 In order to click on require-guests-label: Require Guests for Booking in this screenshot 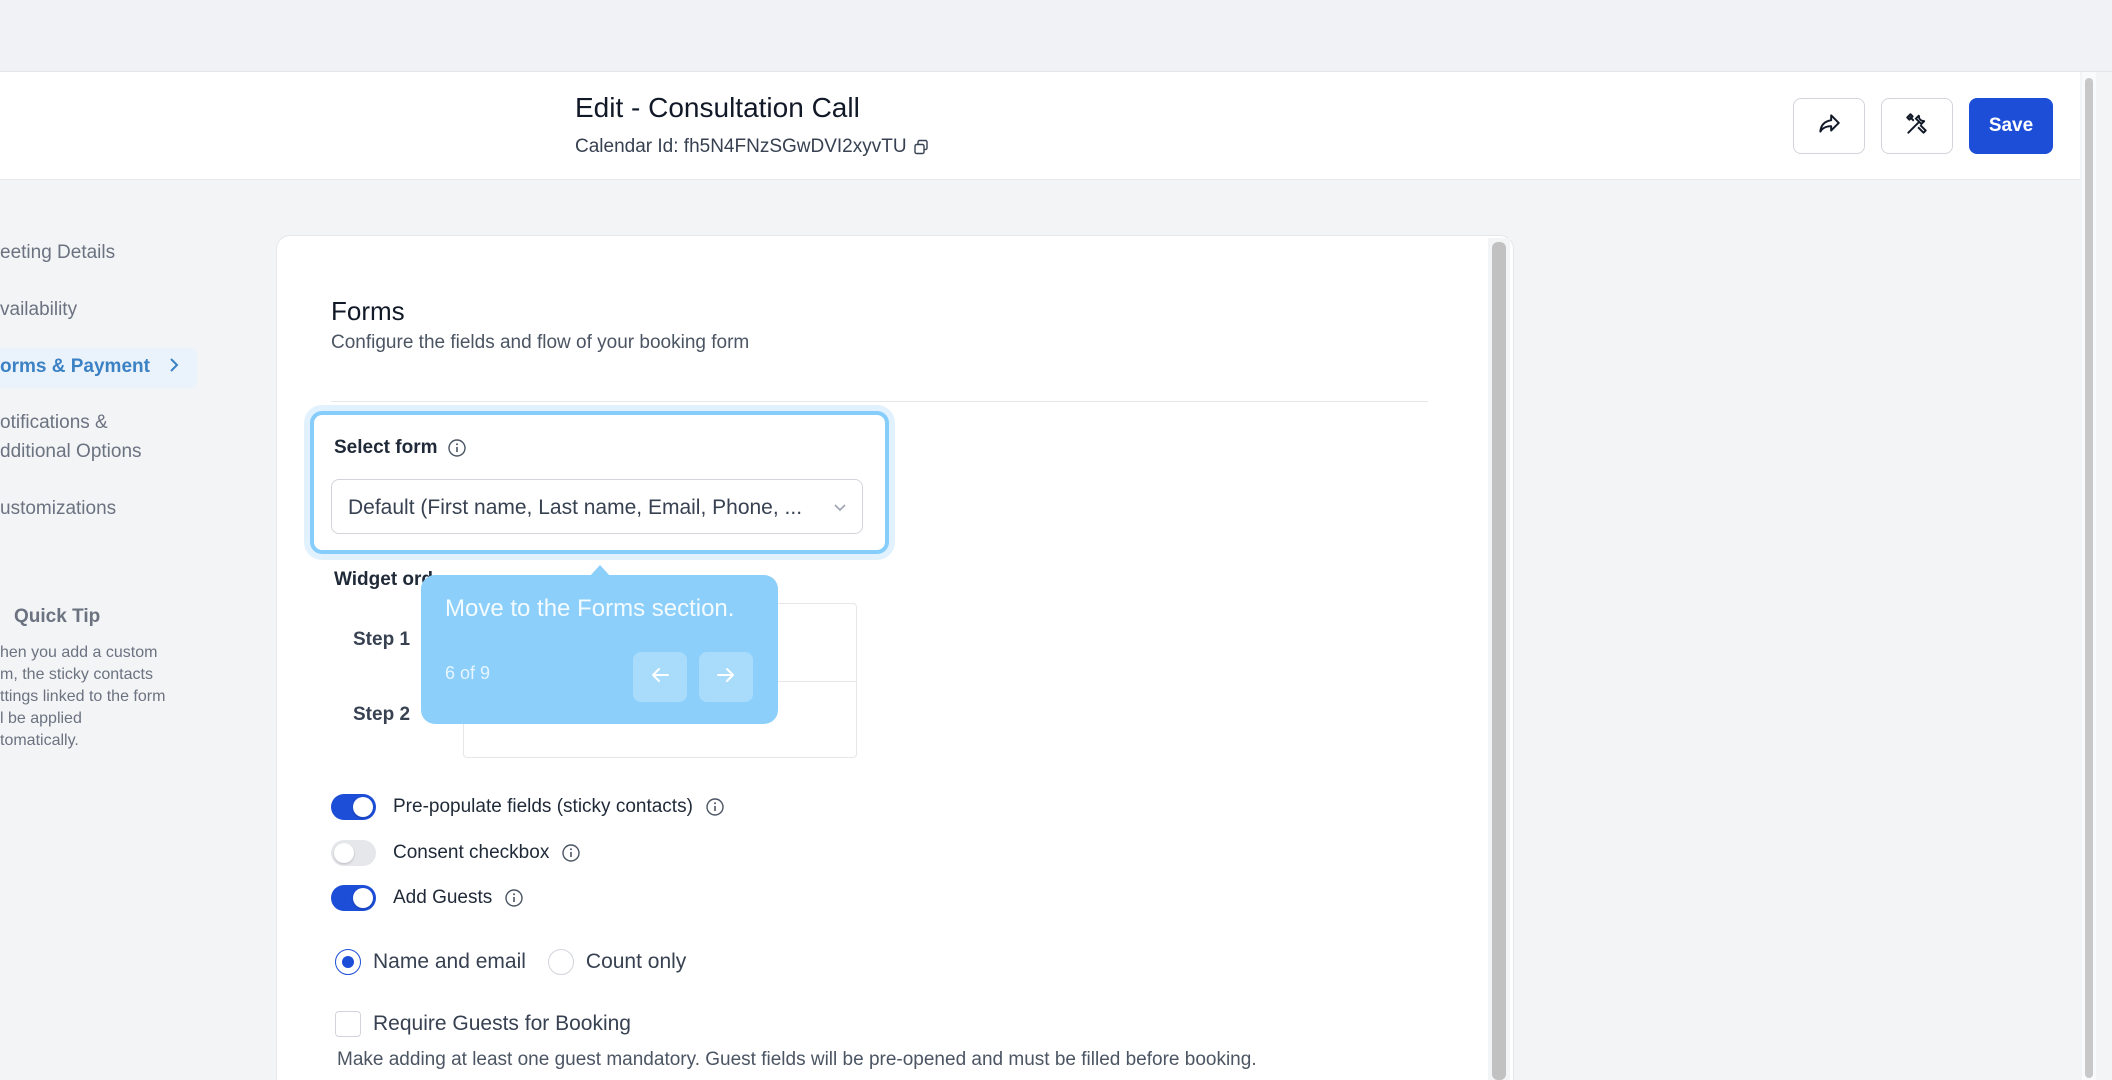, I will do `click(502, 1023)`.